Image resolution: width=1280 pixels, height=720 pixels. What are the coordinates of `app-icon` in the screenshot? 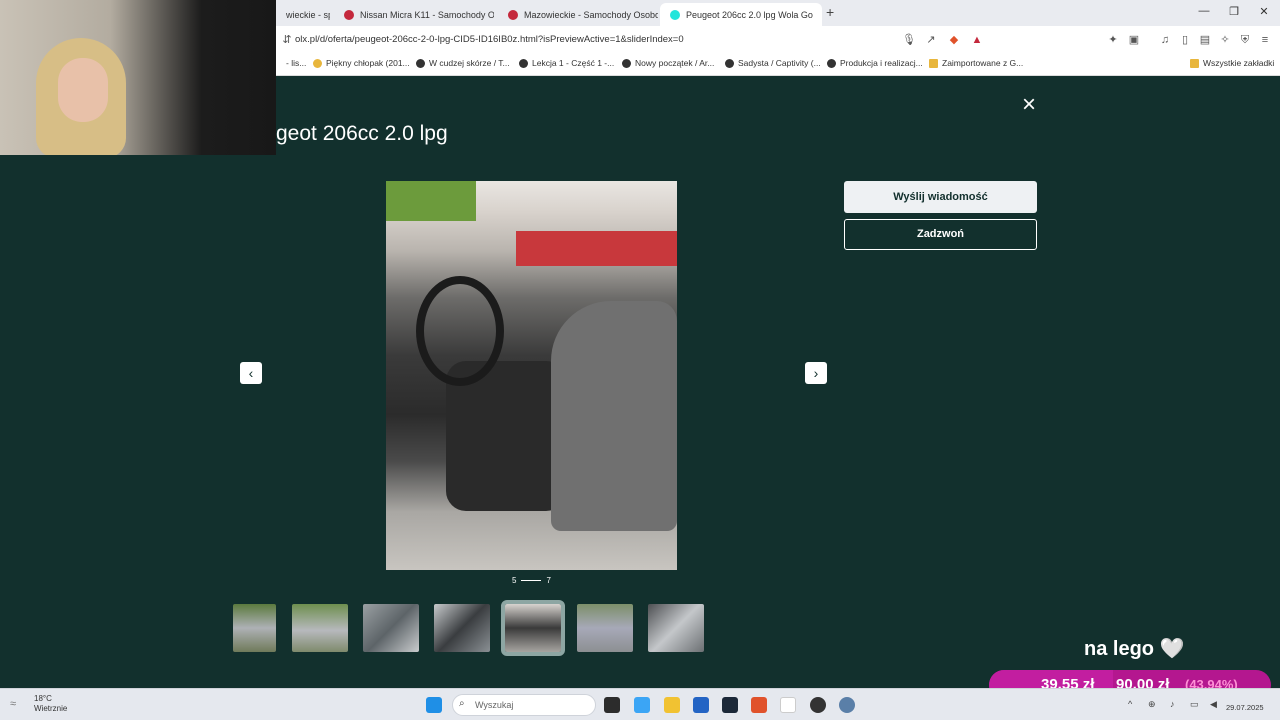 It's located at (788, 705).